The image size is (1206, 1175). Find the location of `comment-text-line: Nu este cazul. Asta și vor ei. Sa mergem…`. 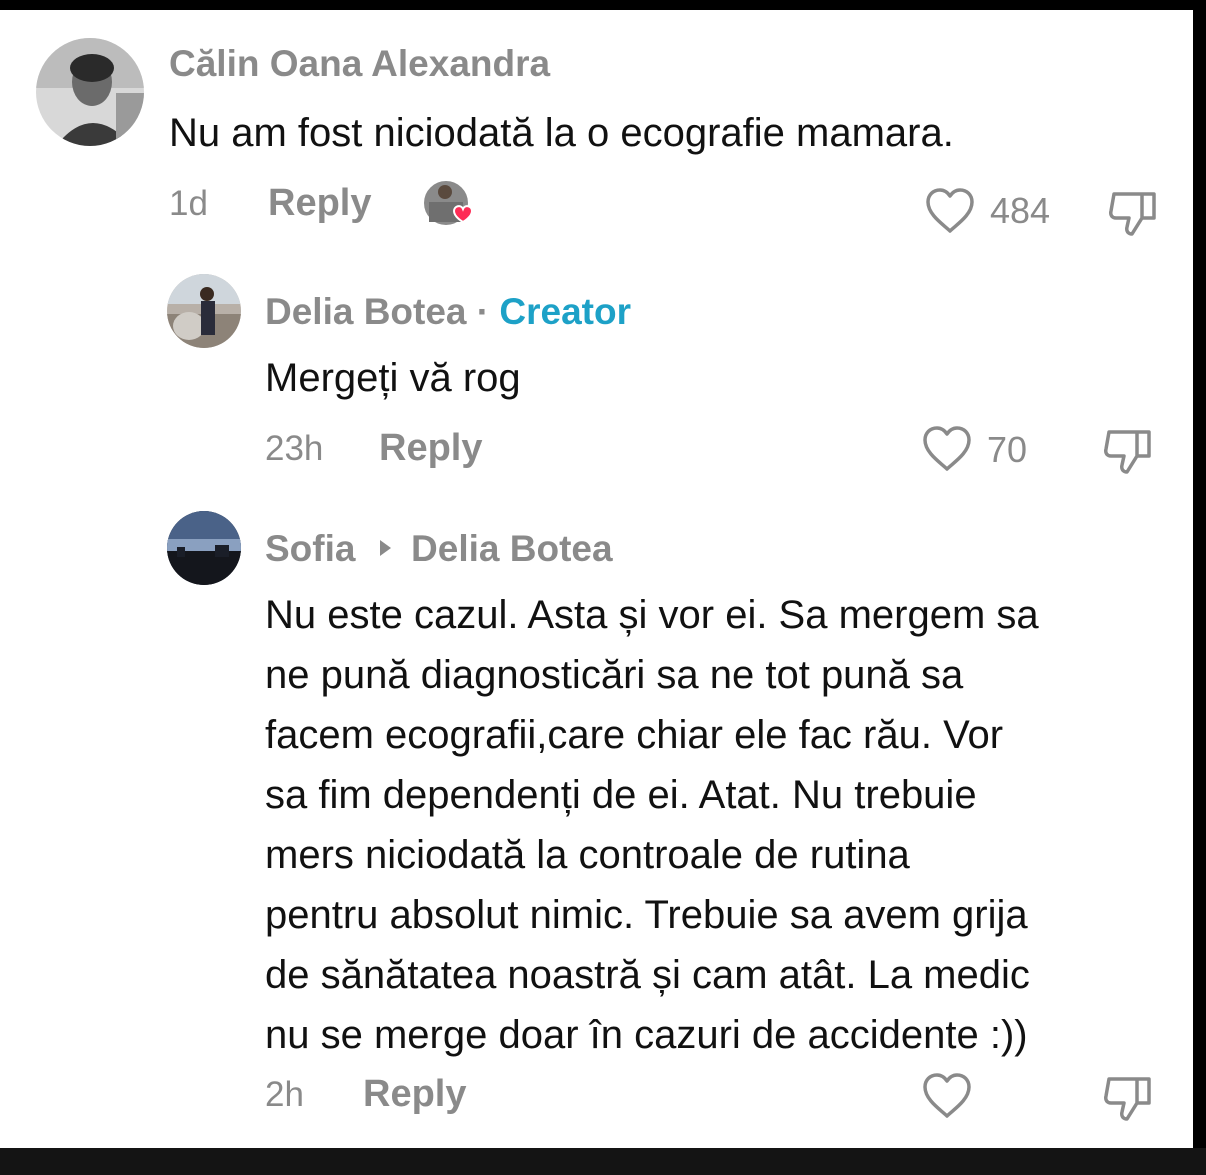

comment-text-line: Nu este cazul. Asta și vor ei. Sa mergem… is located at coordinates (652, 615).